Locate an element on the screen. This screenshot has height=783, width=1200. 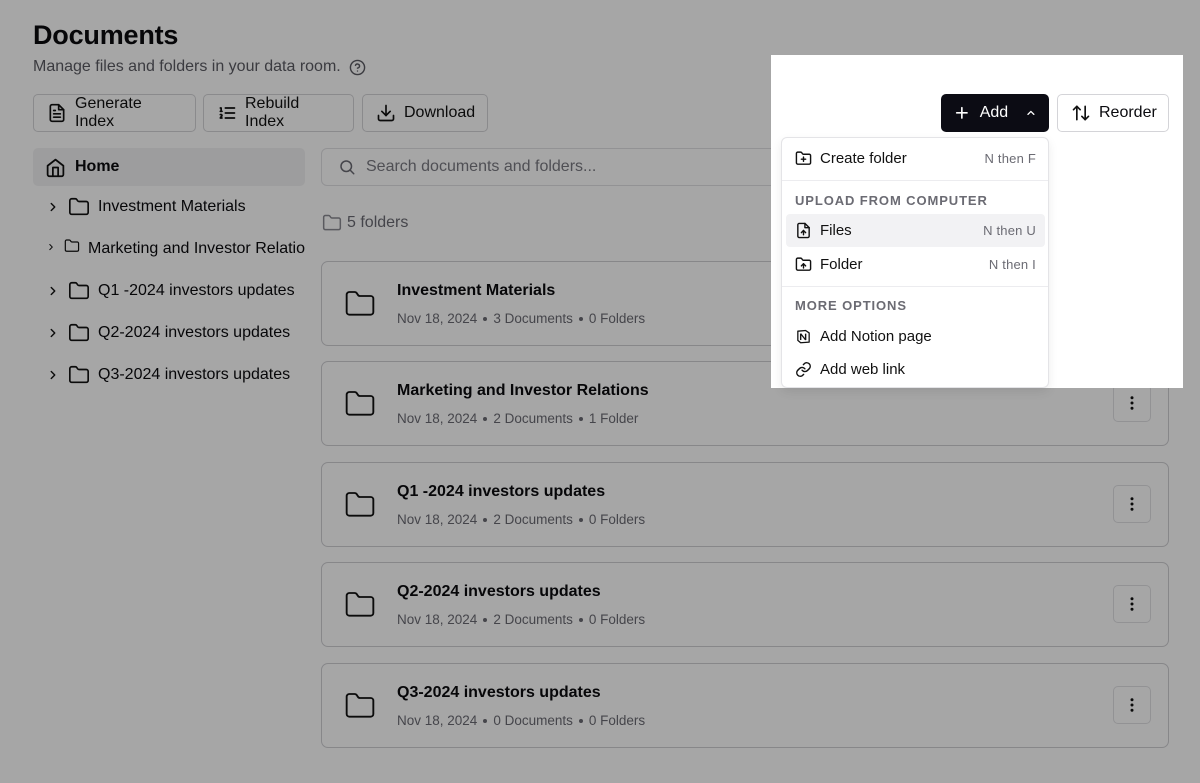
menu-item-add-web-link: Add web link is located at coordinates (915, 369).